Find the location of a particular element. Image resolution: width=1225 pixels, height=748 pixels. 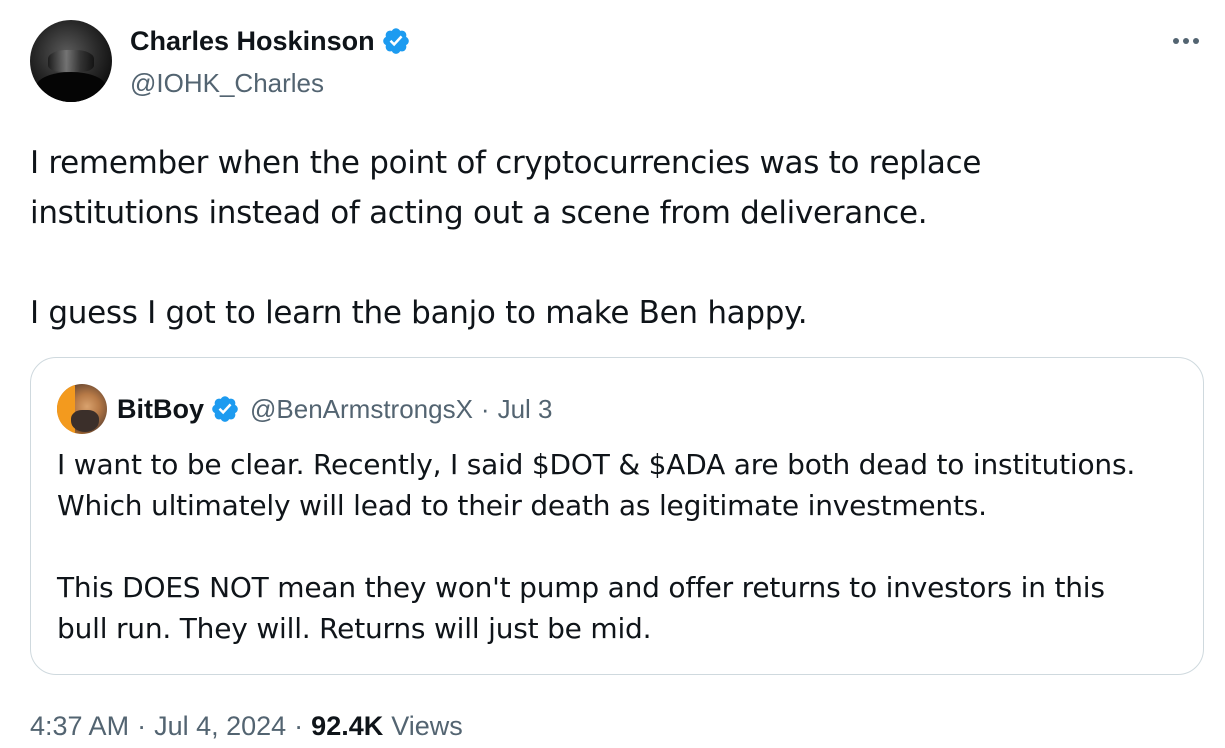

quoted-tweet-date: Jul 3 is located at coordinates (525, 409).